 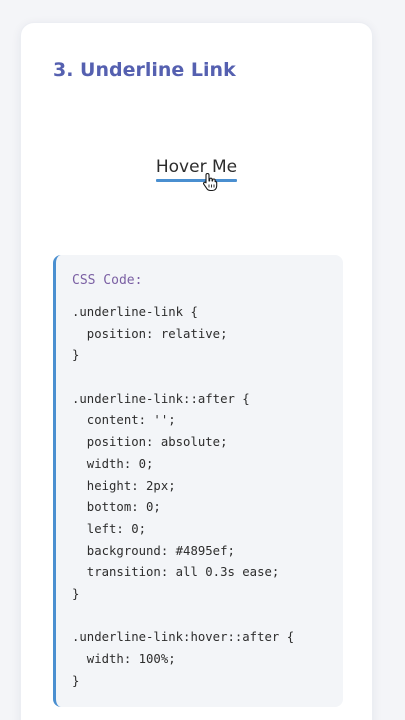 What do you see at coordinates (116, 507) in the screenshot?
I see `code-line: bottom: 0;` at bounding box center [116, 507].